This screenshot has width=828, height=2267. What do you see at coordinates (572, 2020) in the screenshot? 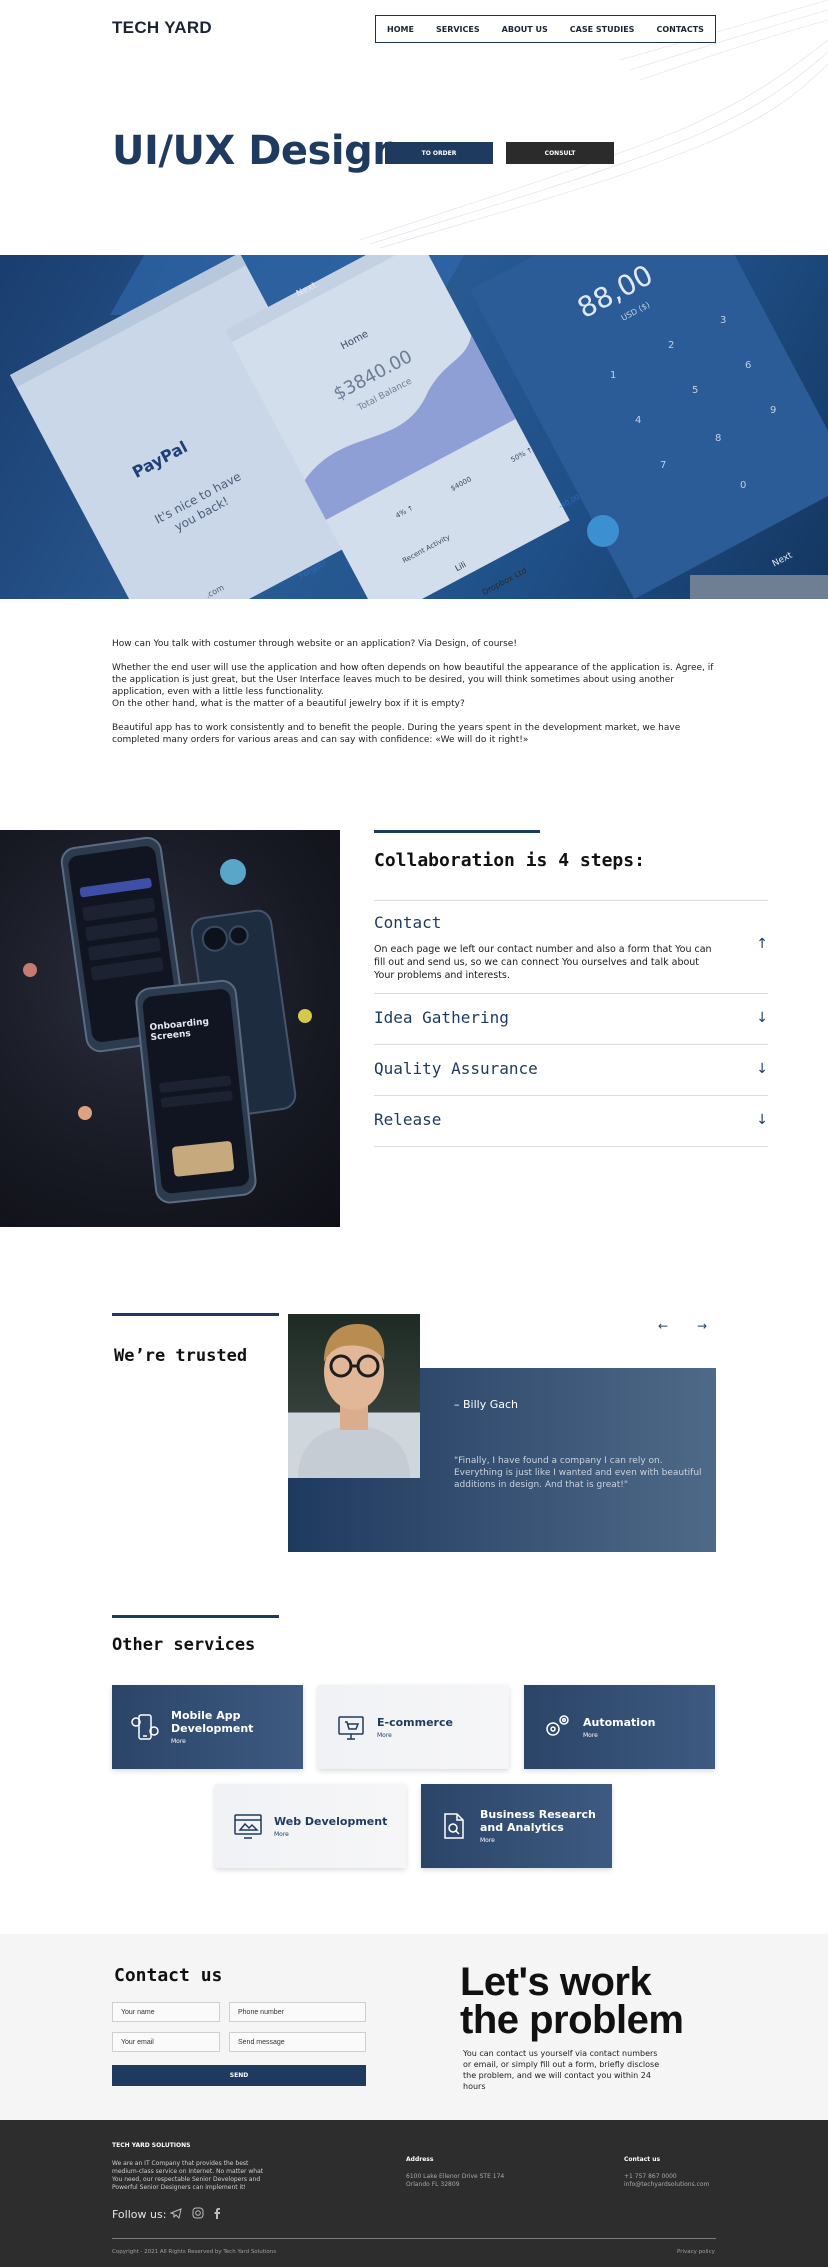
I see `headline-line-2: the problem` at bounding box center [572, 2020].